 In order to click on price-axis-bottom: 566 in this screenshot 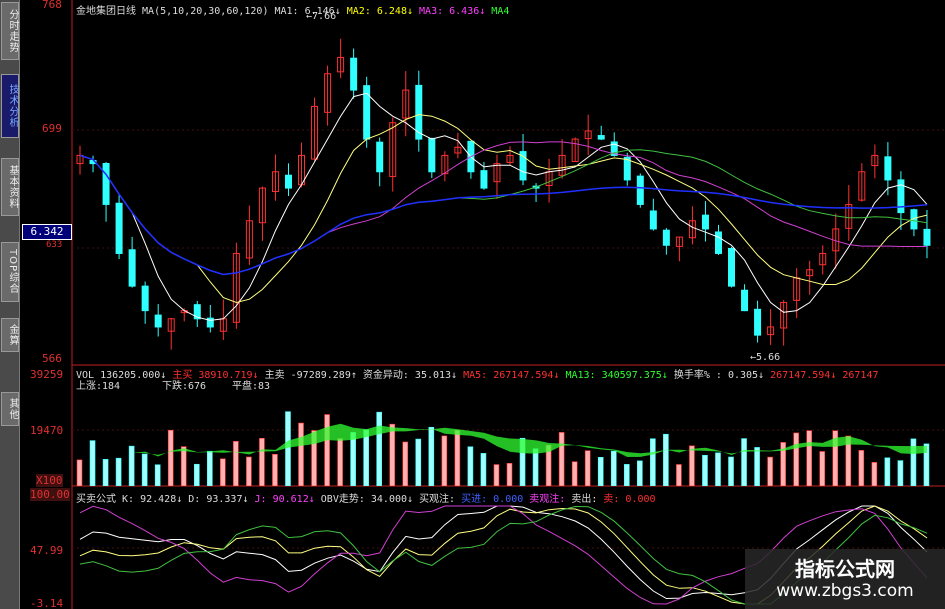, I will do `click(52, 358)`.